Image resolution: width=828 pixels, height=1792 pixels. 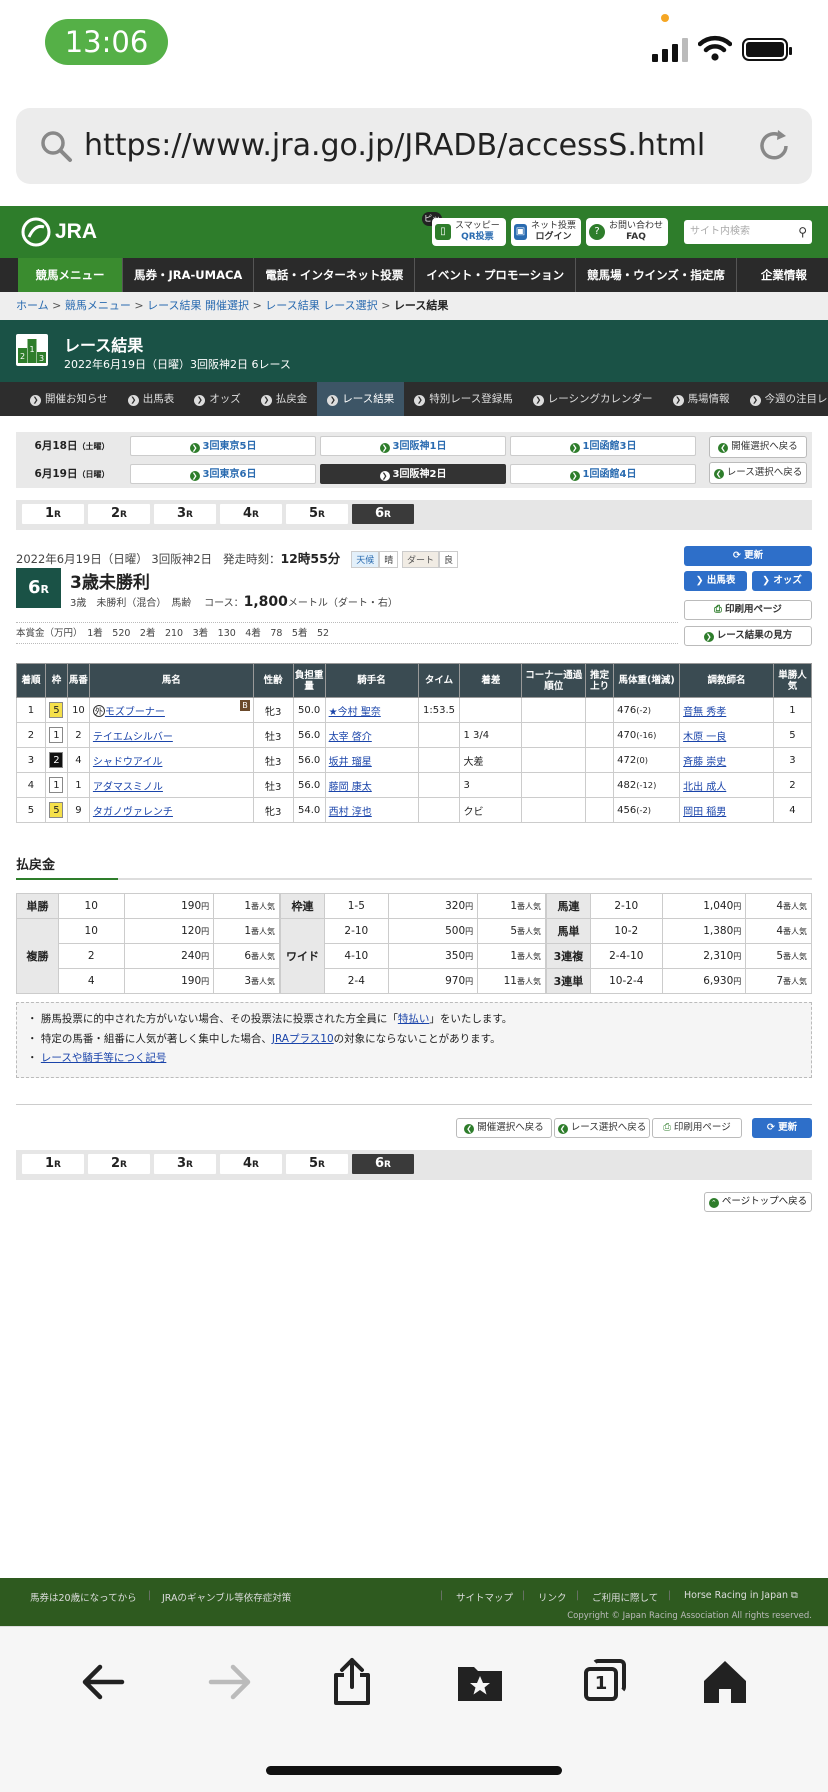 What do you see at coordinates (414, 1019) in the screenshot?
I see `special-payout-link: 特払い` at bounding box center [414, 1019].